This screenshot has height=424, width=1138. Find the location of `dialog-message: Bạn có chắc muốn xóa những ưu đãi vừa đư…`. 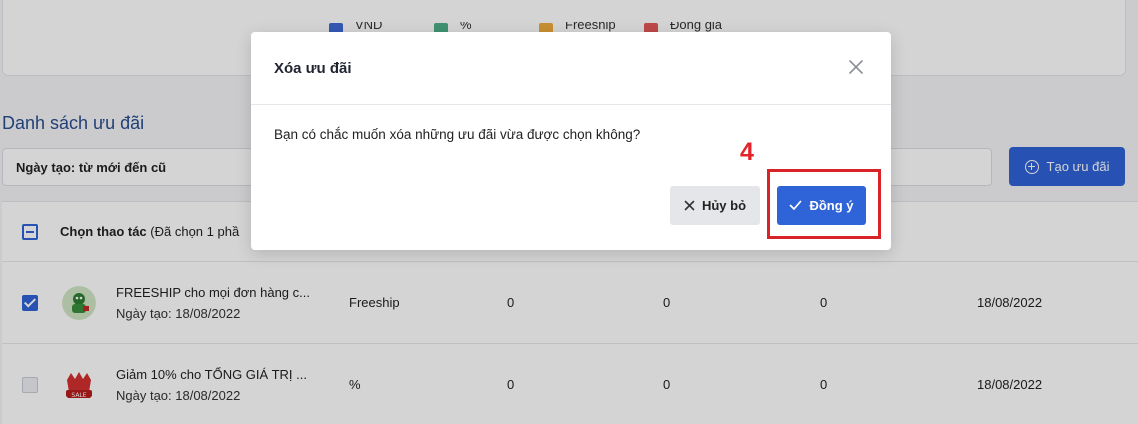

dialog-message: Bạn có chắc muốn xóa những ưu đãi vừa đư… is located at coordinates (457, 134).